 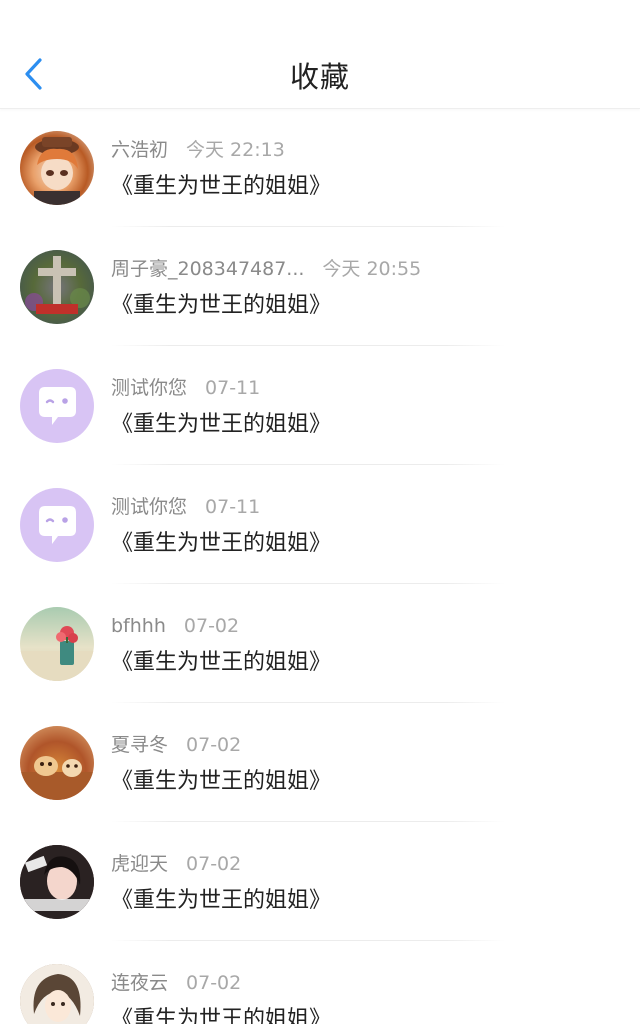 I want to click on list-item: bfhhh 07-02 《重生为世王的姐姐》, so click(x=320, y=643).